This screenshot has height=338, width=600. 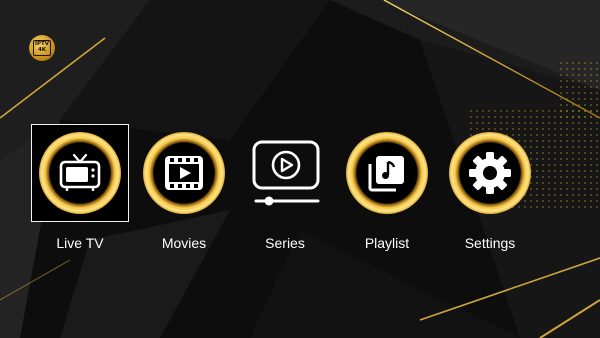 I want to click on menu-item-series: Series, so click(x=285, y=194).